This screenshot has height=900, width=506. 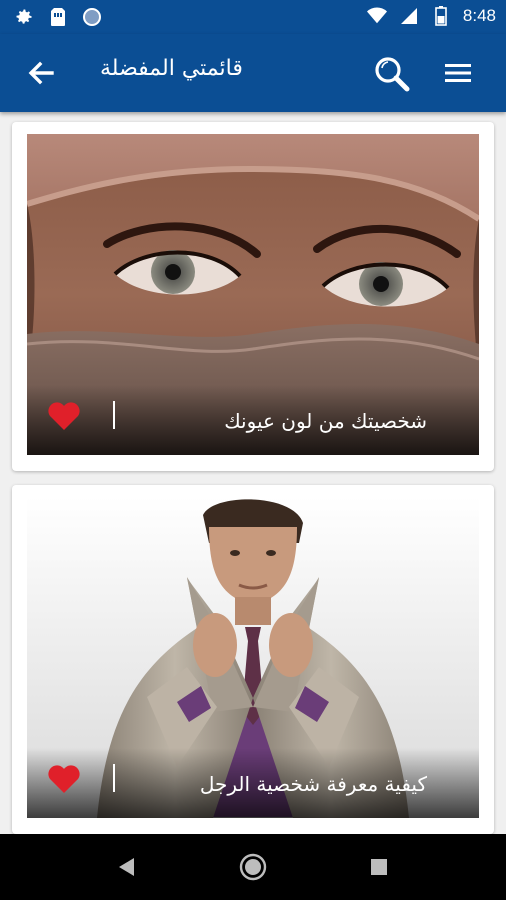 What do you see at coordinates (127, 867) in the screenshot?
I see `back-triangle-icon` at bounding box center [127, 867].